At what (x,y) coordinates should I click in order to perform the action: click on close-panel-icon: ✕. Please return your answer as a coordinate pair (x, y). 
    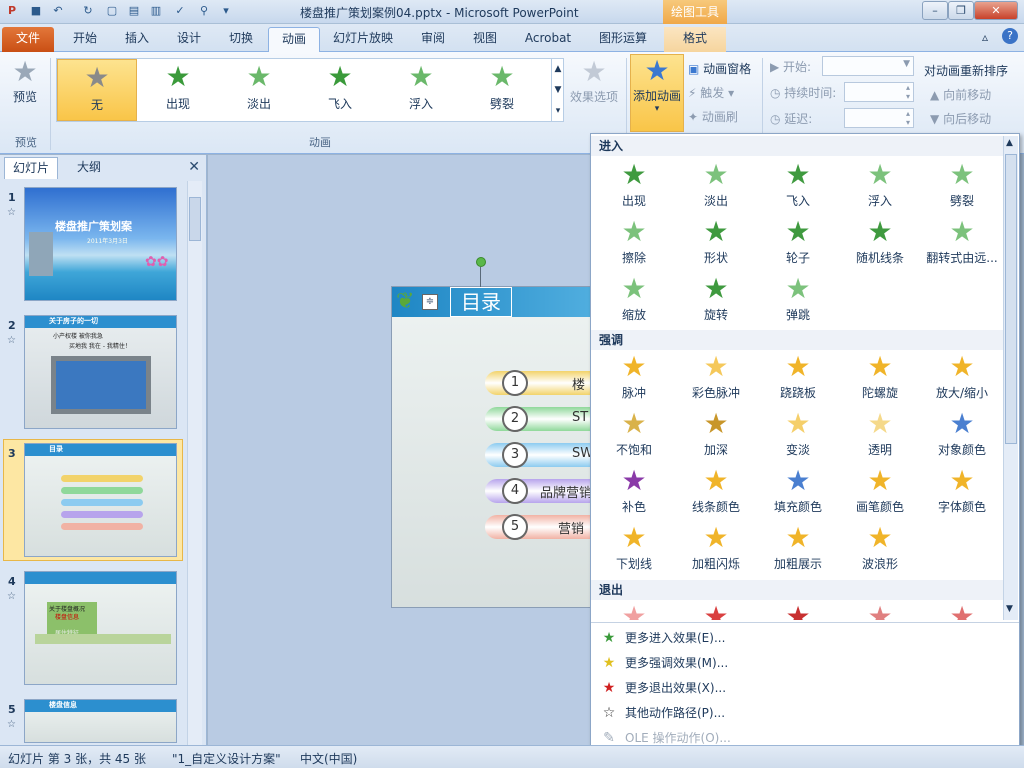
    Looking at the image, I should click on (194, 167).